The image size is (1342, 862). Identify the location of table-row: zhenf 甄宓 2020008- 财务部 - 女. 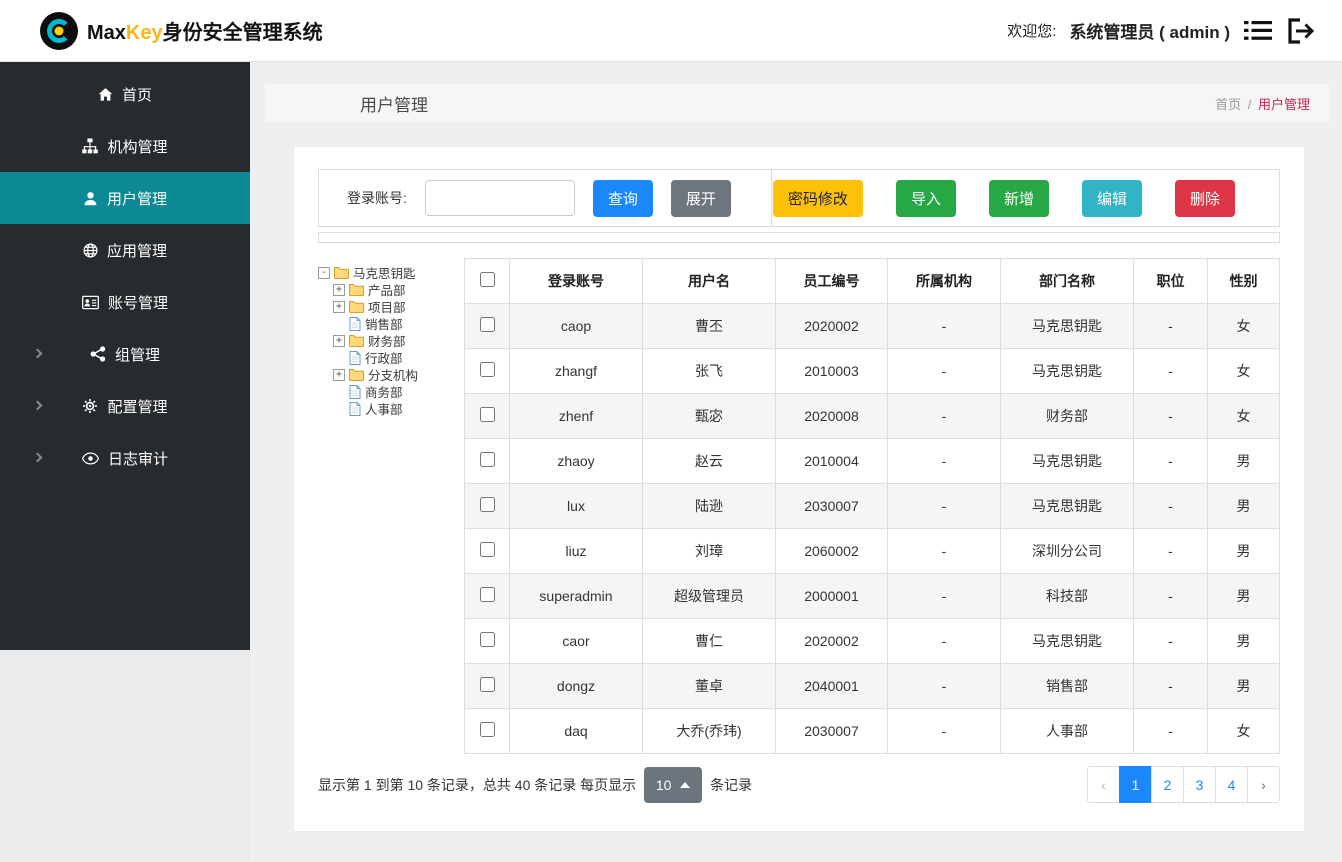
(872, 416).